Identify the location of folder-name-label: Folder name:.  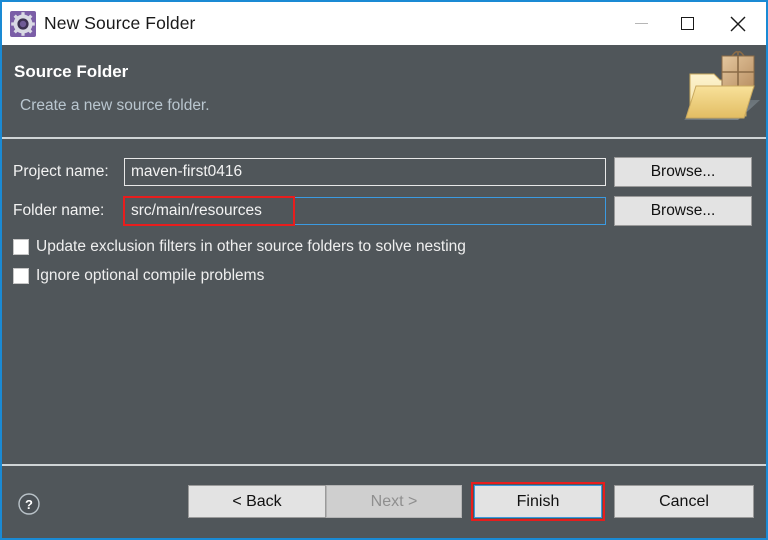
(59, 210).